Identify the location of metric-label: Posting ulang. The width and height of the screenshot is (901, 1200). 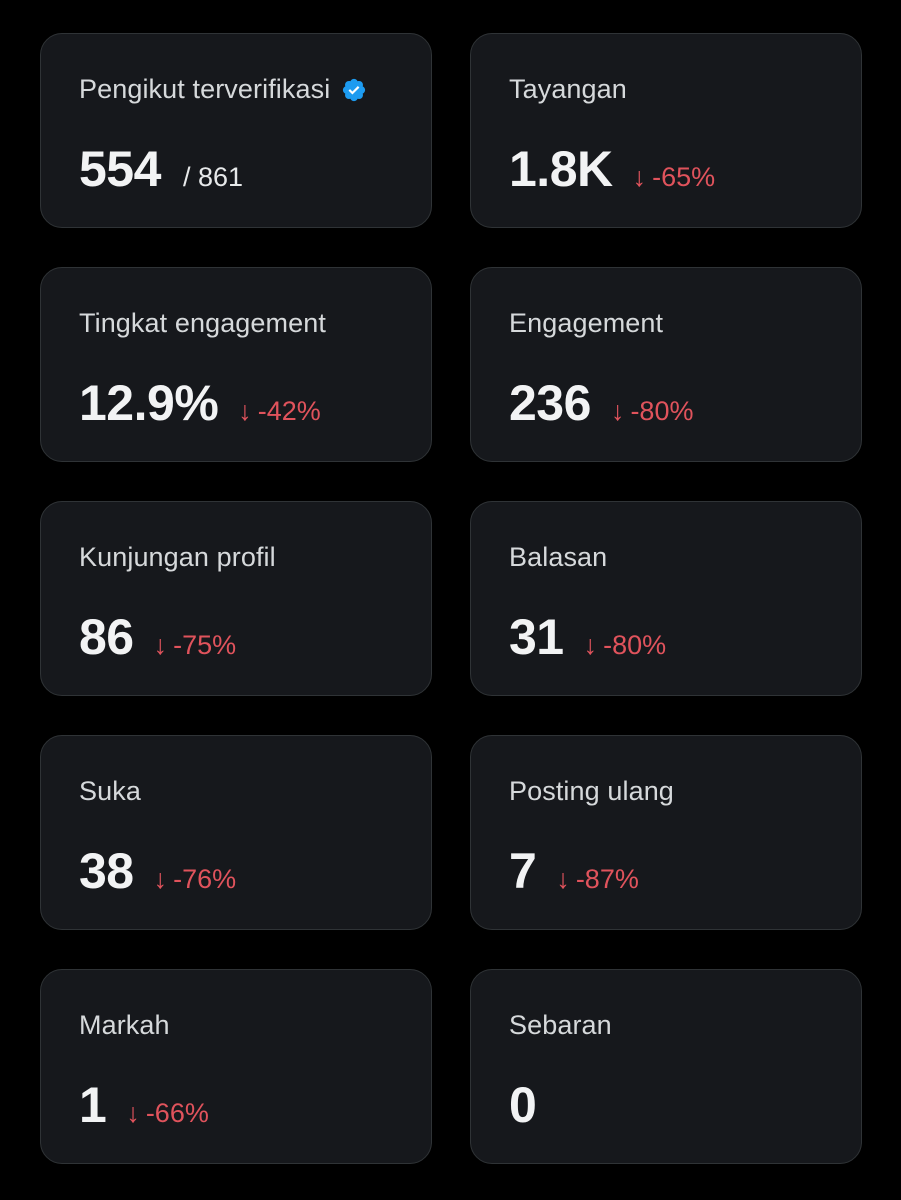
(591, 791).